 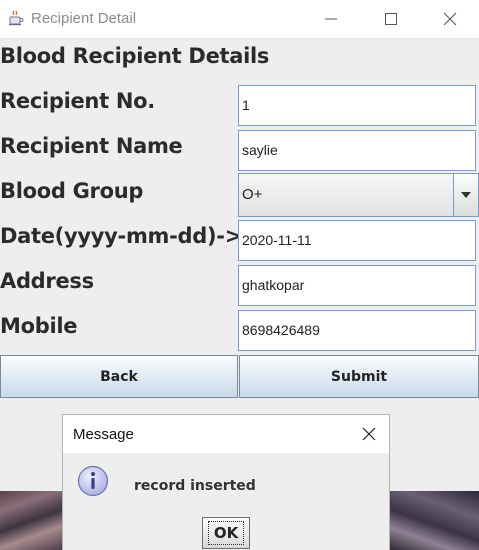 I want to click on background-image-left, so click(x=32, y=520).